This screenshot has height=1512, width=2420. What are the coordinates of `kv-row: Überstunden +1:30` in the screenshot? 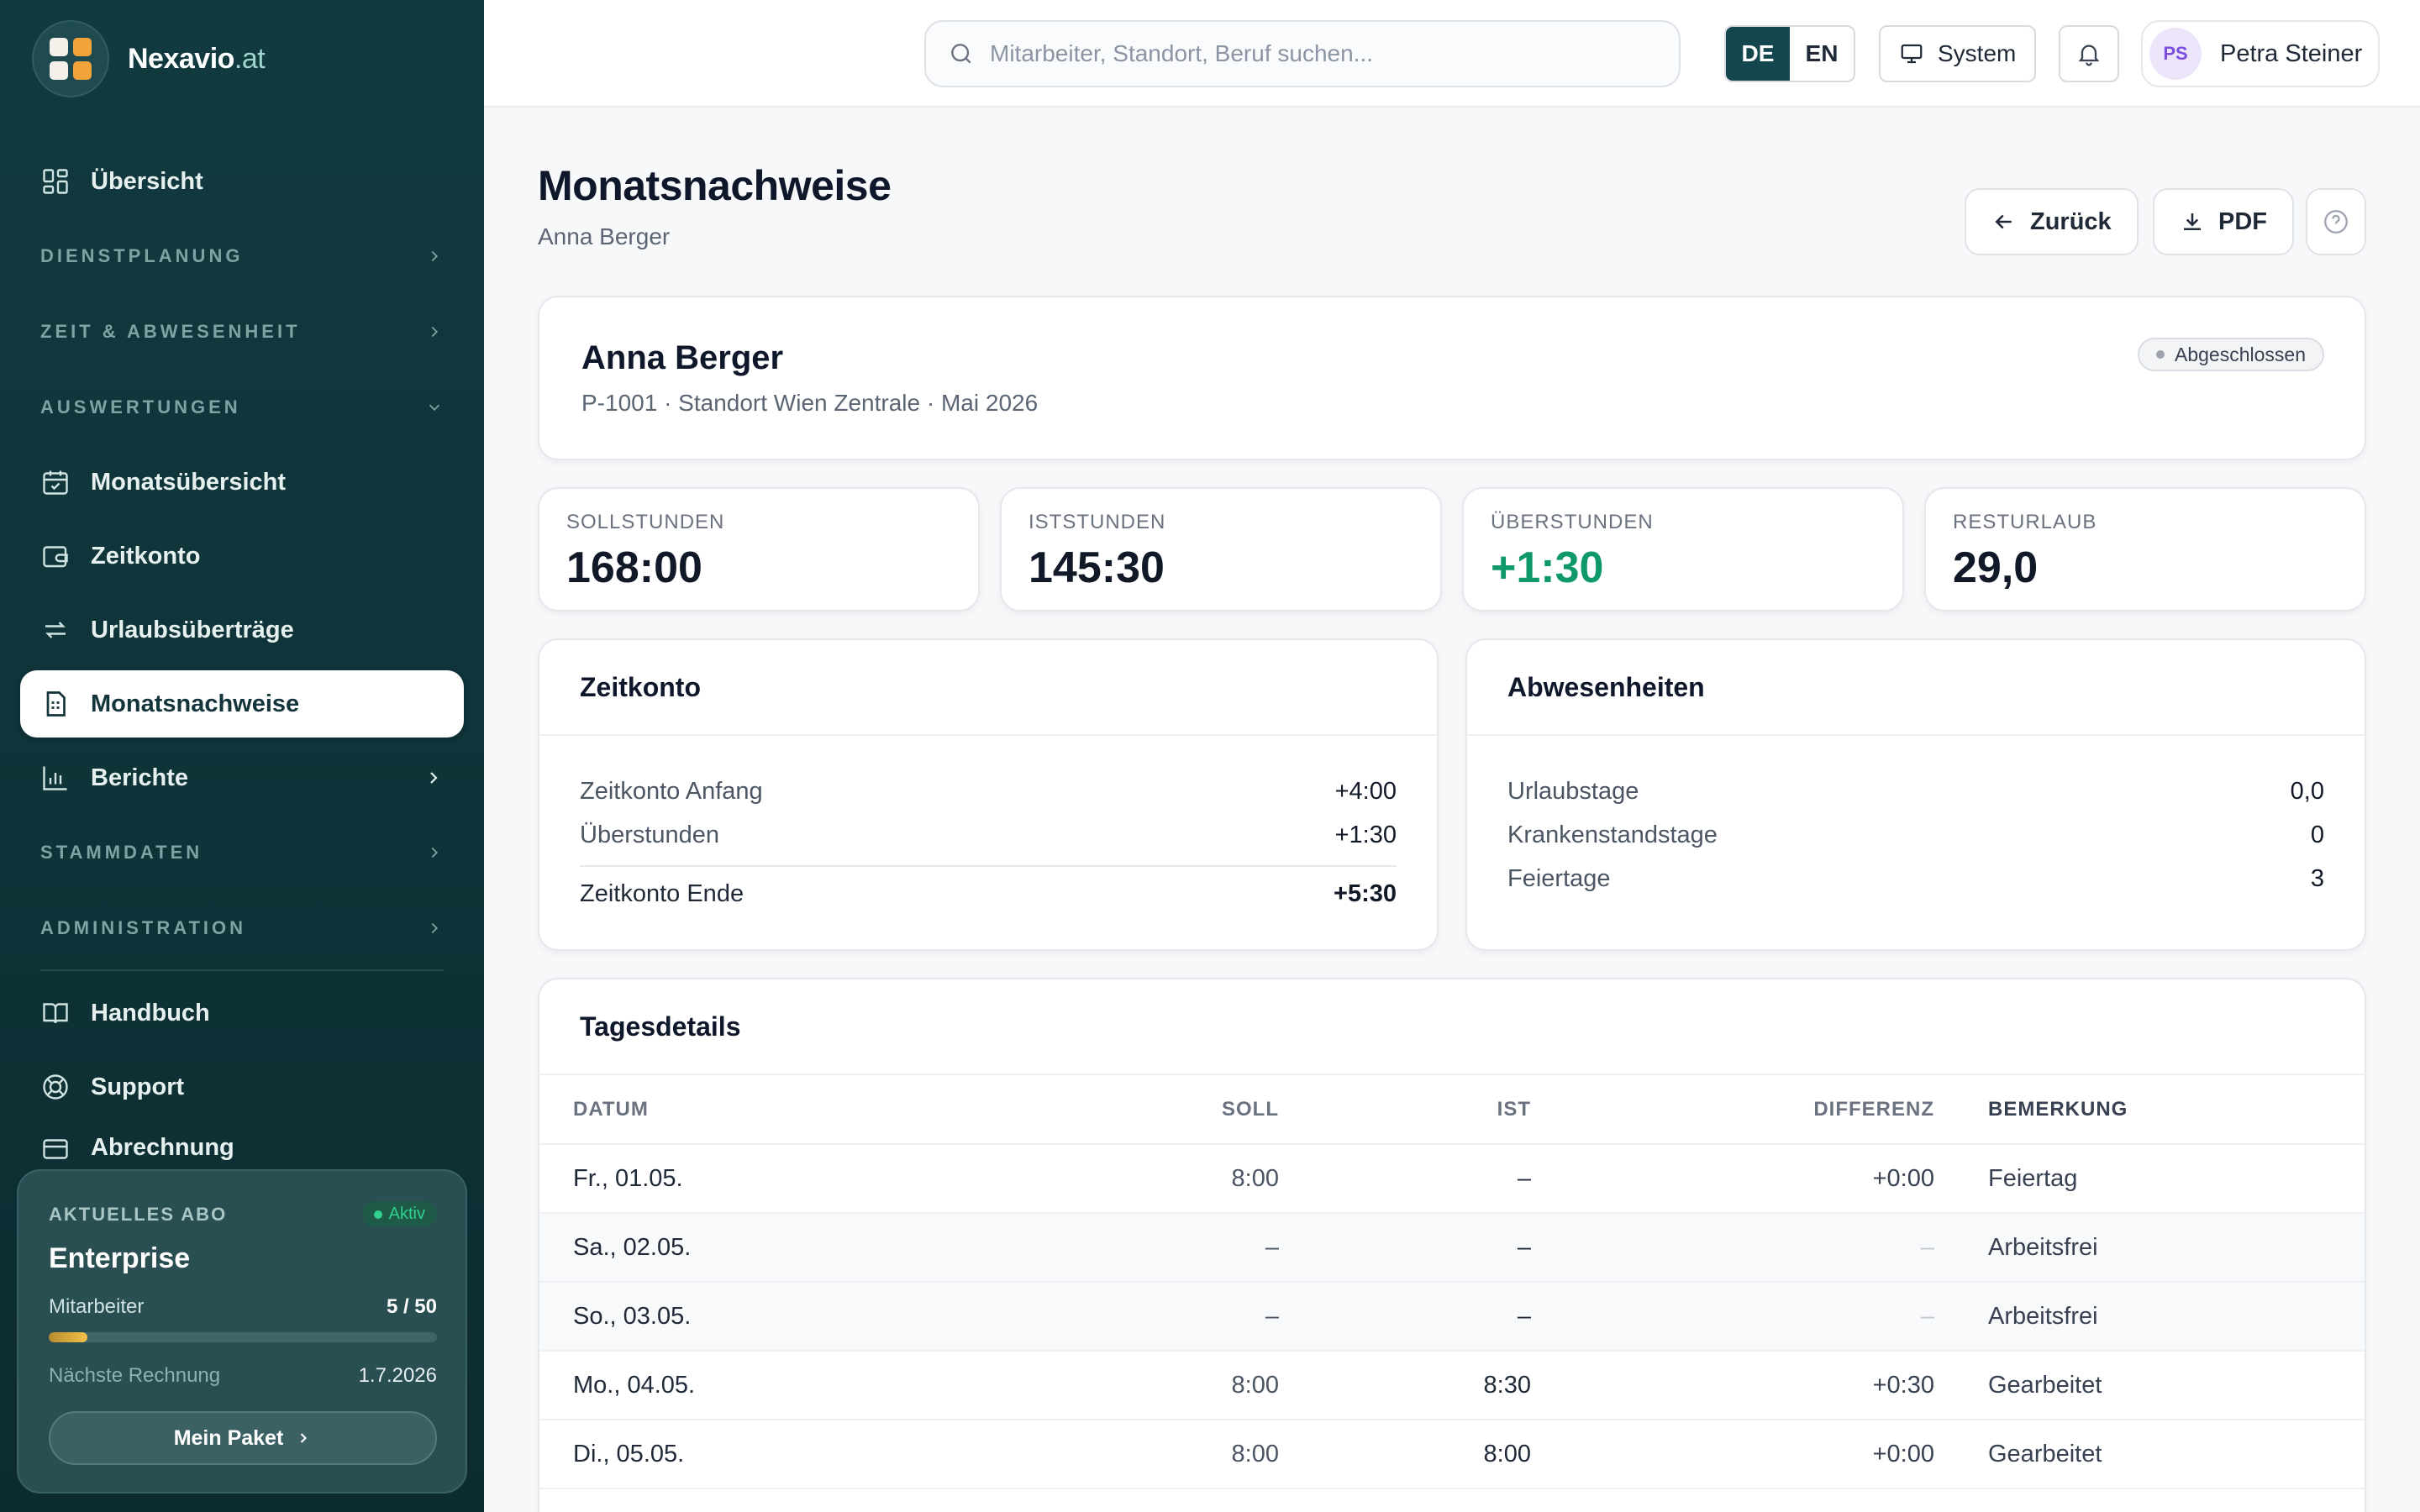 It's located at (989, 835).